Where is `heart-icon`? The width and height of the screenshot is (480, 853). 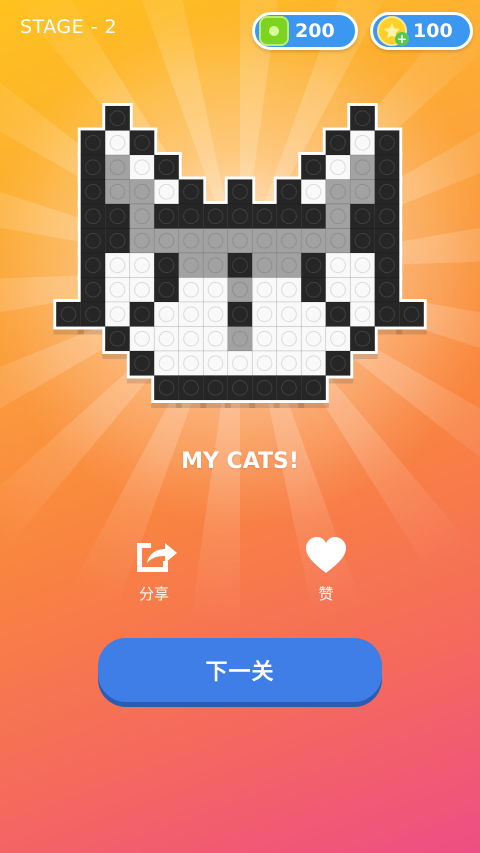 heart-icon is located at coordinates (326, 555).